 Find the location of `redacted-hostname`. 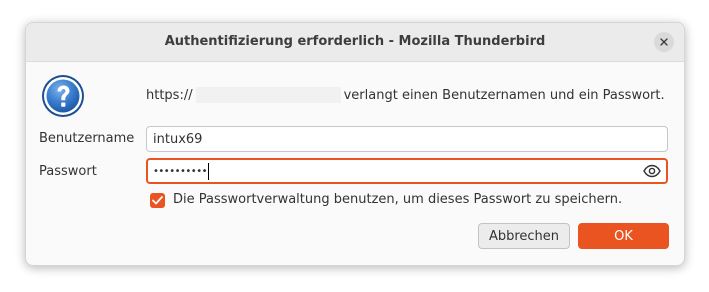

redacted-hostname is located at coordinates (268, 95).